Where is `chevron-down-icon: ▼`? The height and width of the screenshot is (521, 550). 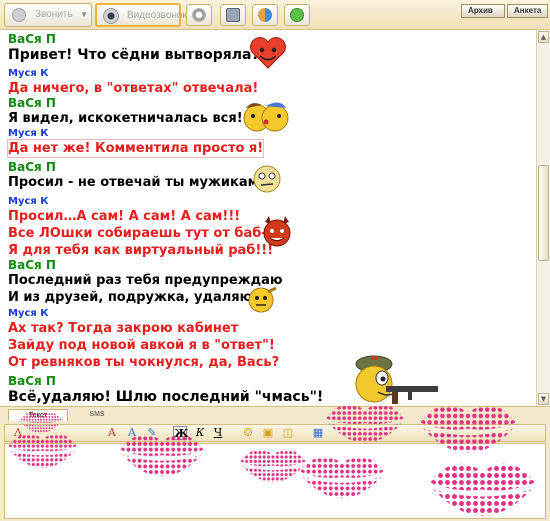 chevron-down-icon: ▼ is located at coordinates (84, 14).